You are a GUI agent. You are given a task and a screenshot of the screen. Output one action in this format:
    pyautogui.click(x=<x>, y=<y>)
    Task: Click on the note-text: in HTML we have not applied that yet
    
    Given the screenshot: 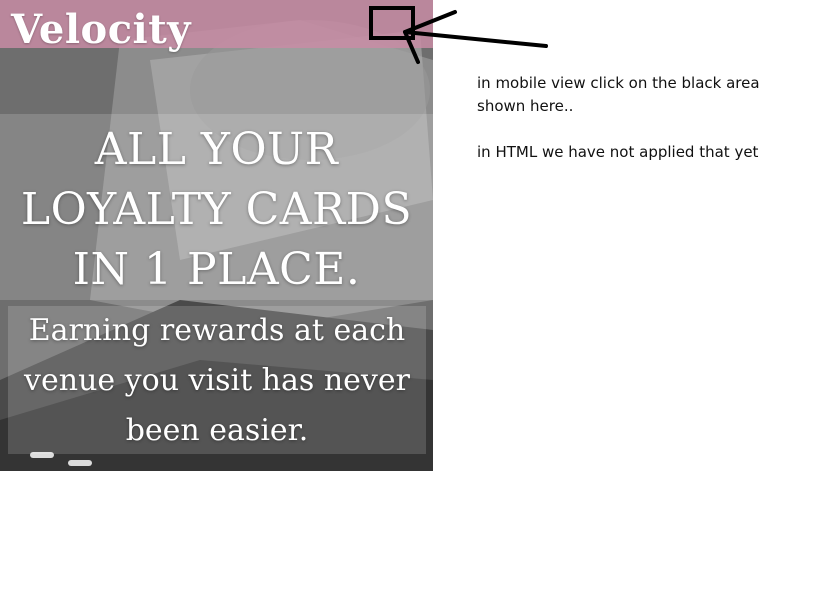 What is the action you would take?
    pyautogui.click(x=618, y=152)
    